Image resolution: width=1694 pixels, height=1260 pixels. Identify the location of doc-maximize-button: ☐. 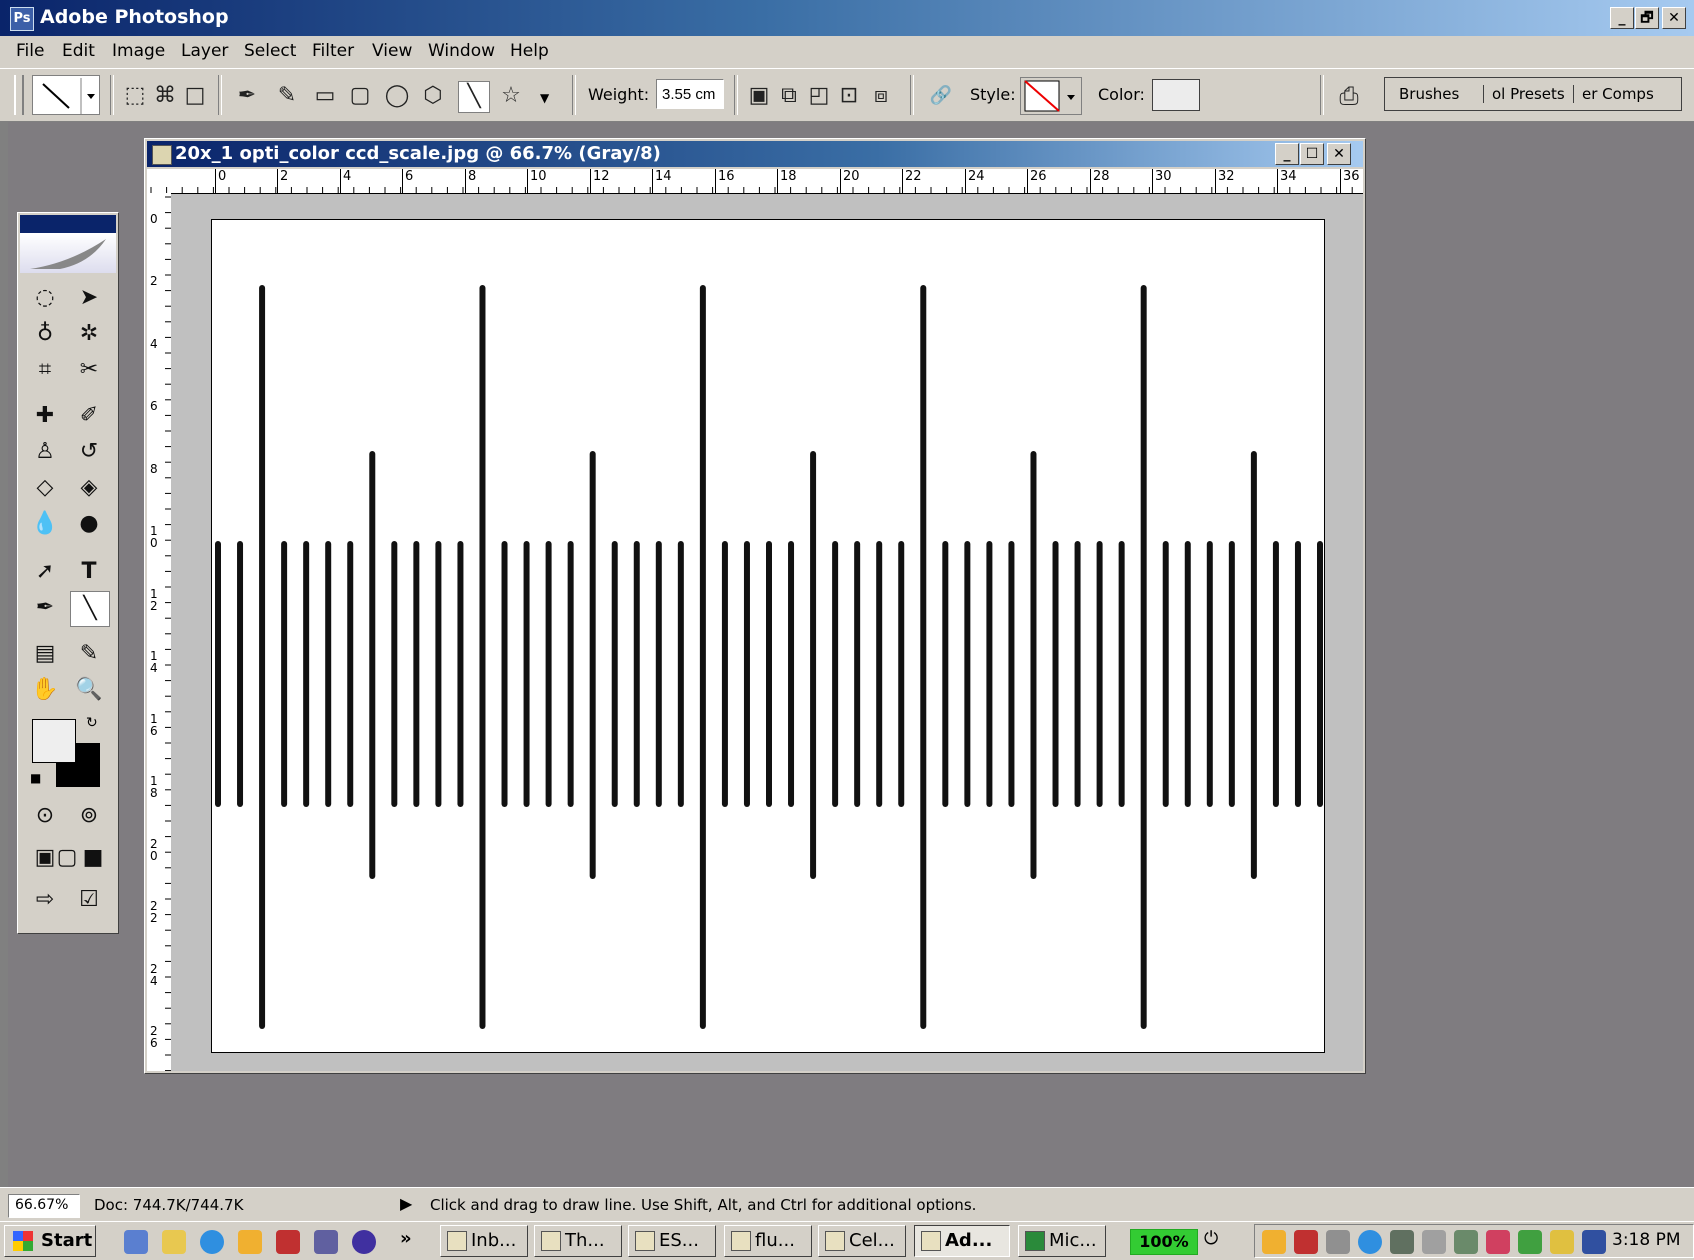
(1312, 154).